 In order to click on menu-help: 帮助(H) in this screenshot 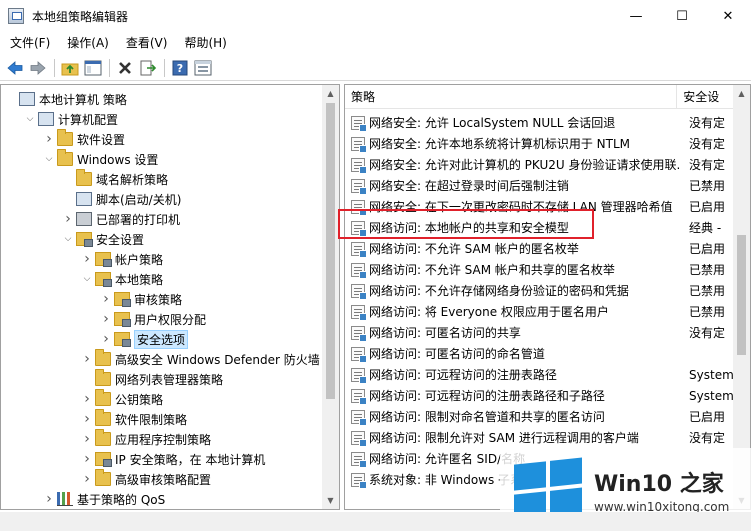, I will do `click(205, 43)`.